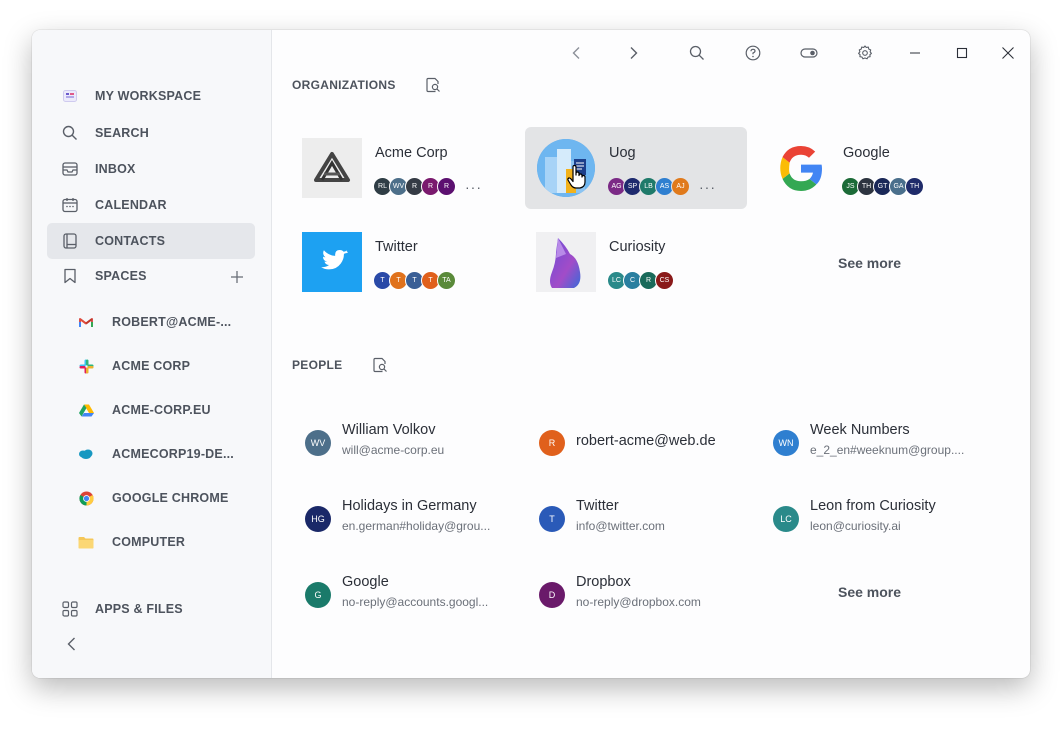  Describe the element at coordinates (637, 247) in the screenshot. I see `org-name: Curiosity` at that location.